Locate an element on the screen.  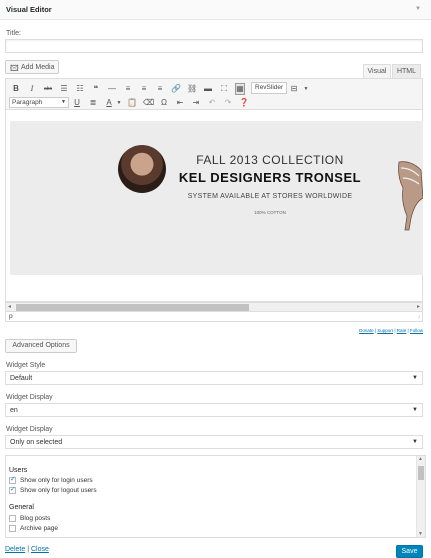
add-media-label: Add Media is located at coordinates (38, 67).